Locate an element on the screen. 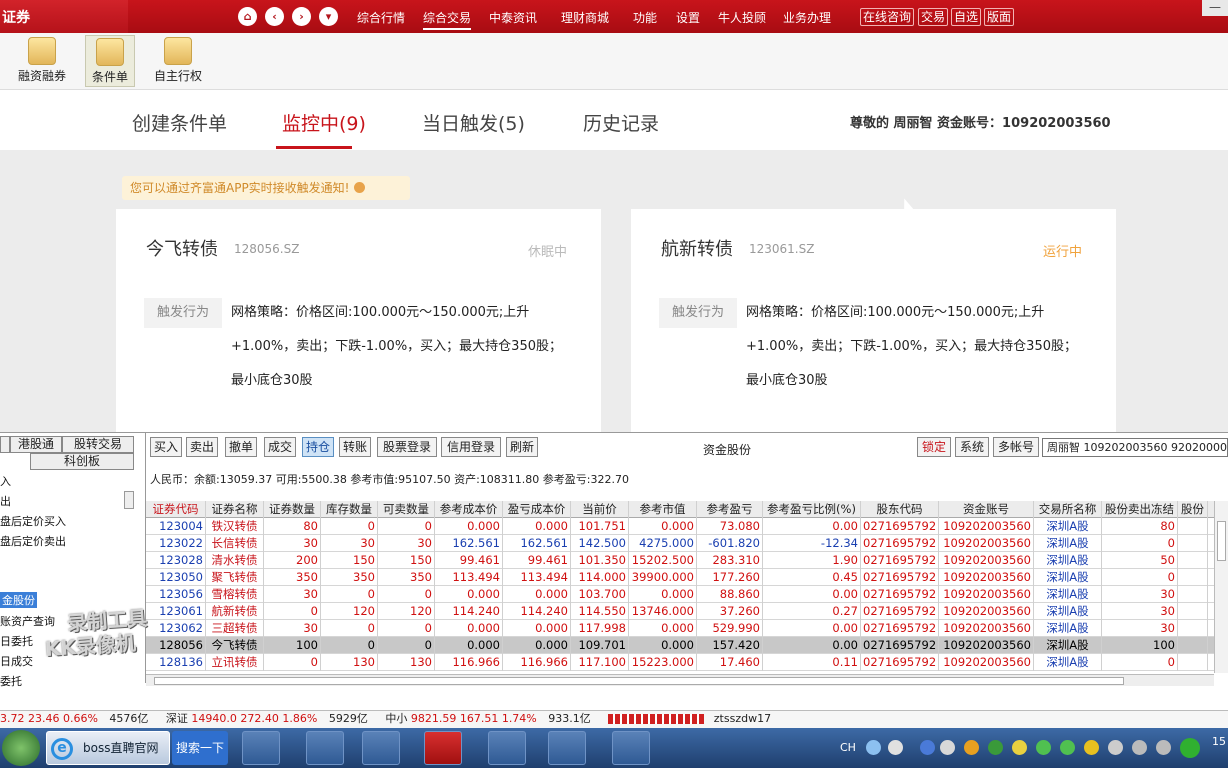  settings-icon is located at coordinates (947, 747).